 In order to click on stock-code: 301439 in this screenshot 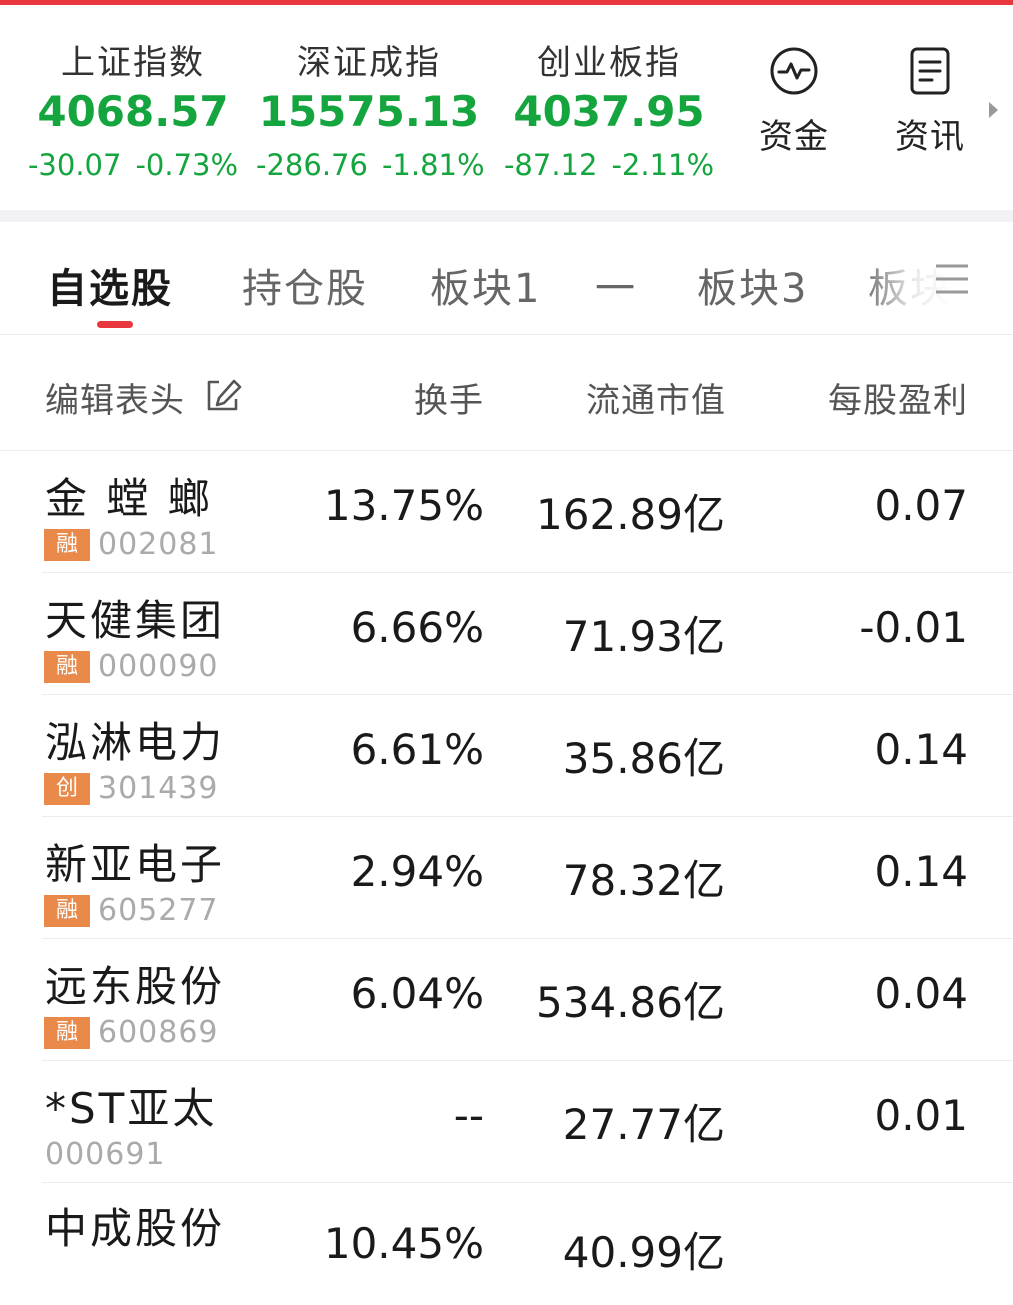, I will do `click(158, 788)`.